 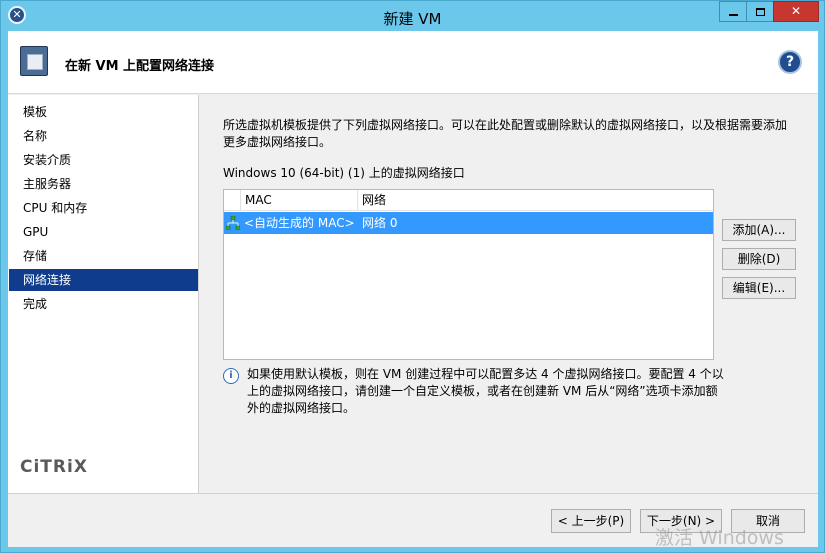 I want to click on step-name: 名称, so click(x=103, y=136).